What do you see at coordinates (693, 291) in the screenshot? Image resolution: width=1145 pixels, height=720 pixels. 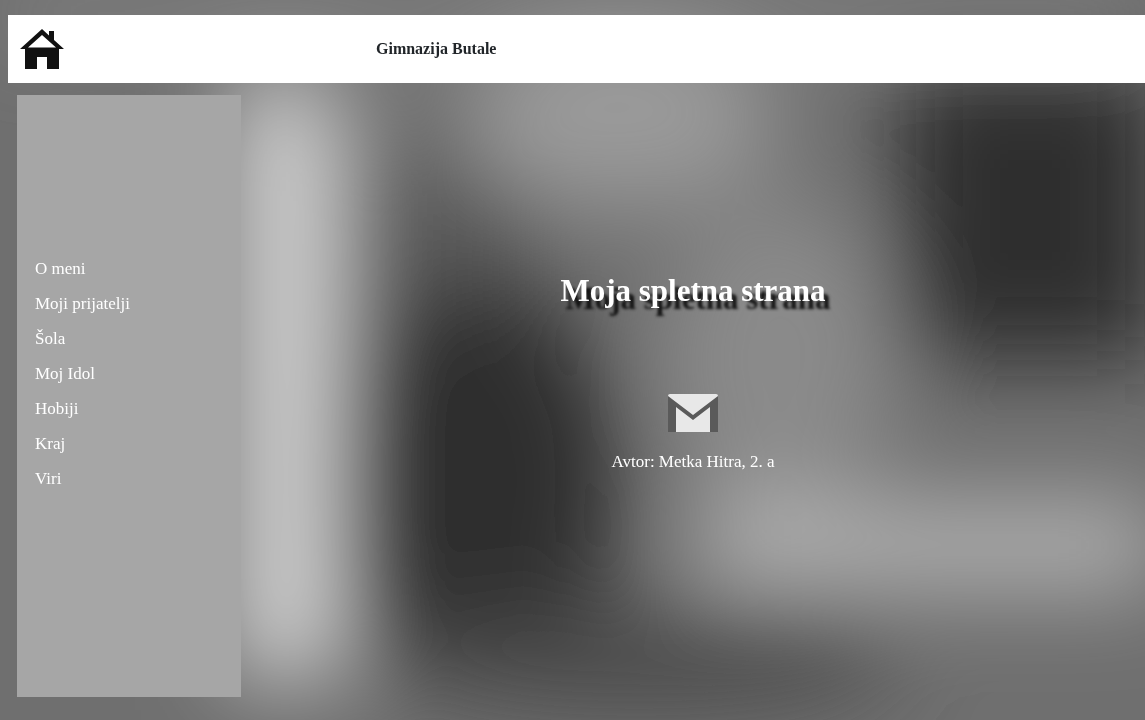 I see `page-heading: Moja spletna strana` at bounding box center [693, 291].